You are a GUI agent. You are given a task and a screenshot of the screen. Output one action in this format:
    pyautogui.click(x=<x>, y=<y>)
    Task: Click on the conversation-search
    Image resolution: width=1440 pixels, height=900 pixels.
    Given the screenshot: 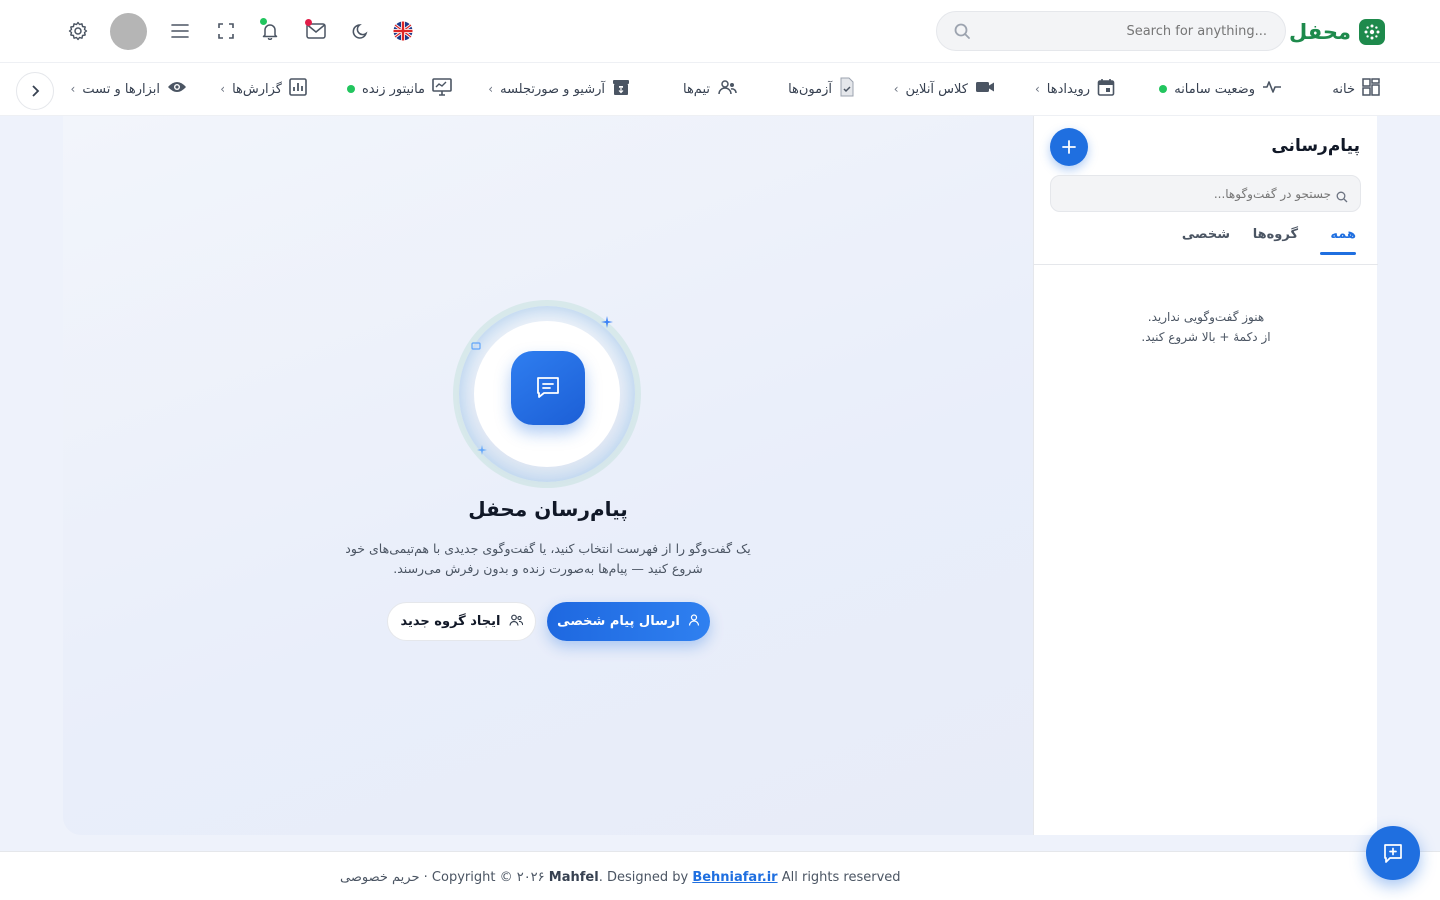 What is the action you would take?
    pyautogui.click(x=1205, y=193)
    